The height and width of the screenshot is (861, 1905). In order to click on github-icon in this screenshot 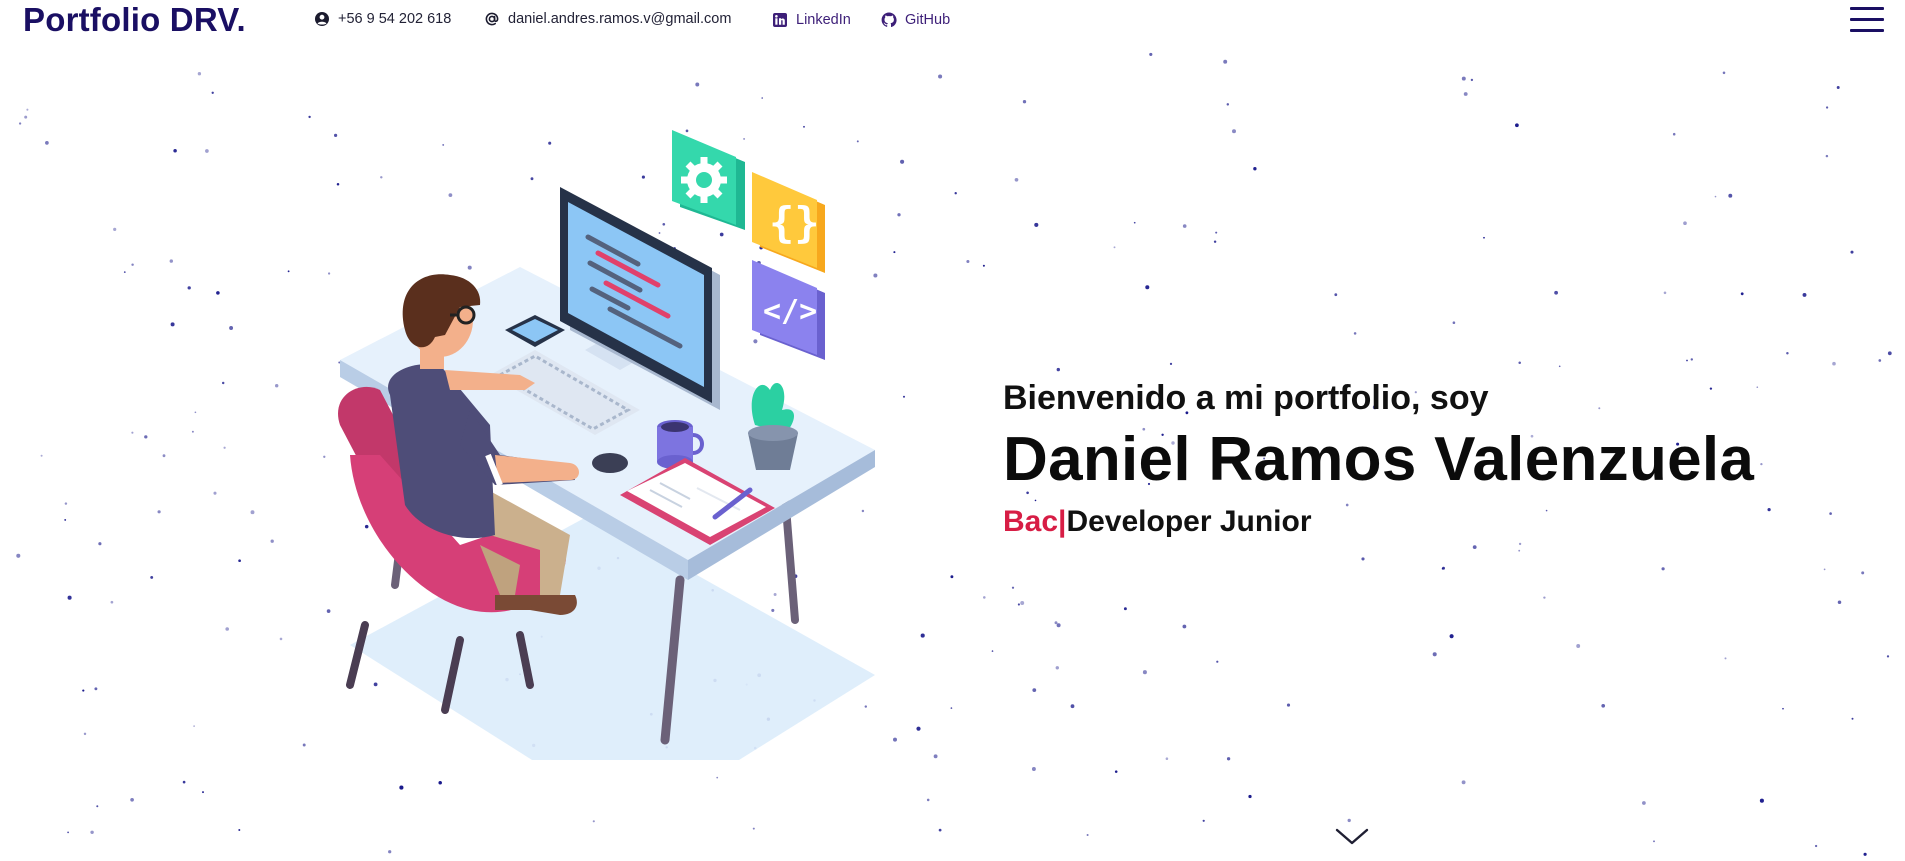, I will do `click(889, 20)`.